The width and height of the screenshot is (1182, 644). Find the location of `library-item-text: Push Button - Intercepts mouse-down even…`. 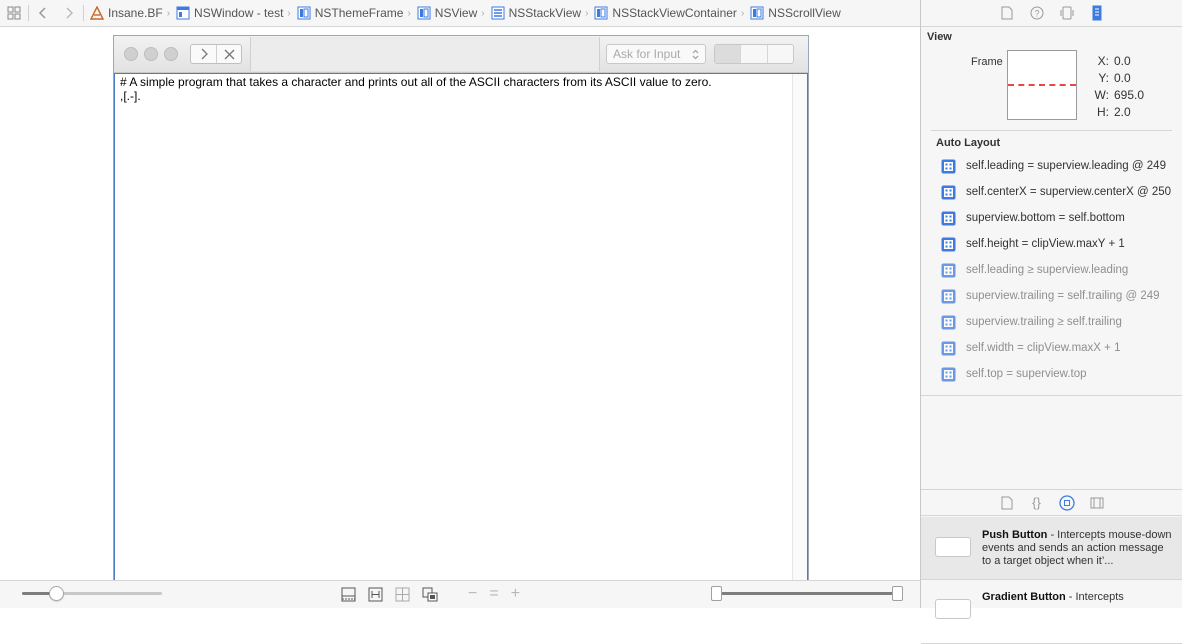

library-item-text: Push Button - Intercepts mouse-down even… is located at coordinates (1077, 548).